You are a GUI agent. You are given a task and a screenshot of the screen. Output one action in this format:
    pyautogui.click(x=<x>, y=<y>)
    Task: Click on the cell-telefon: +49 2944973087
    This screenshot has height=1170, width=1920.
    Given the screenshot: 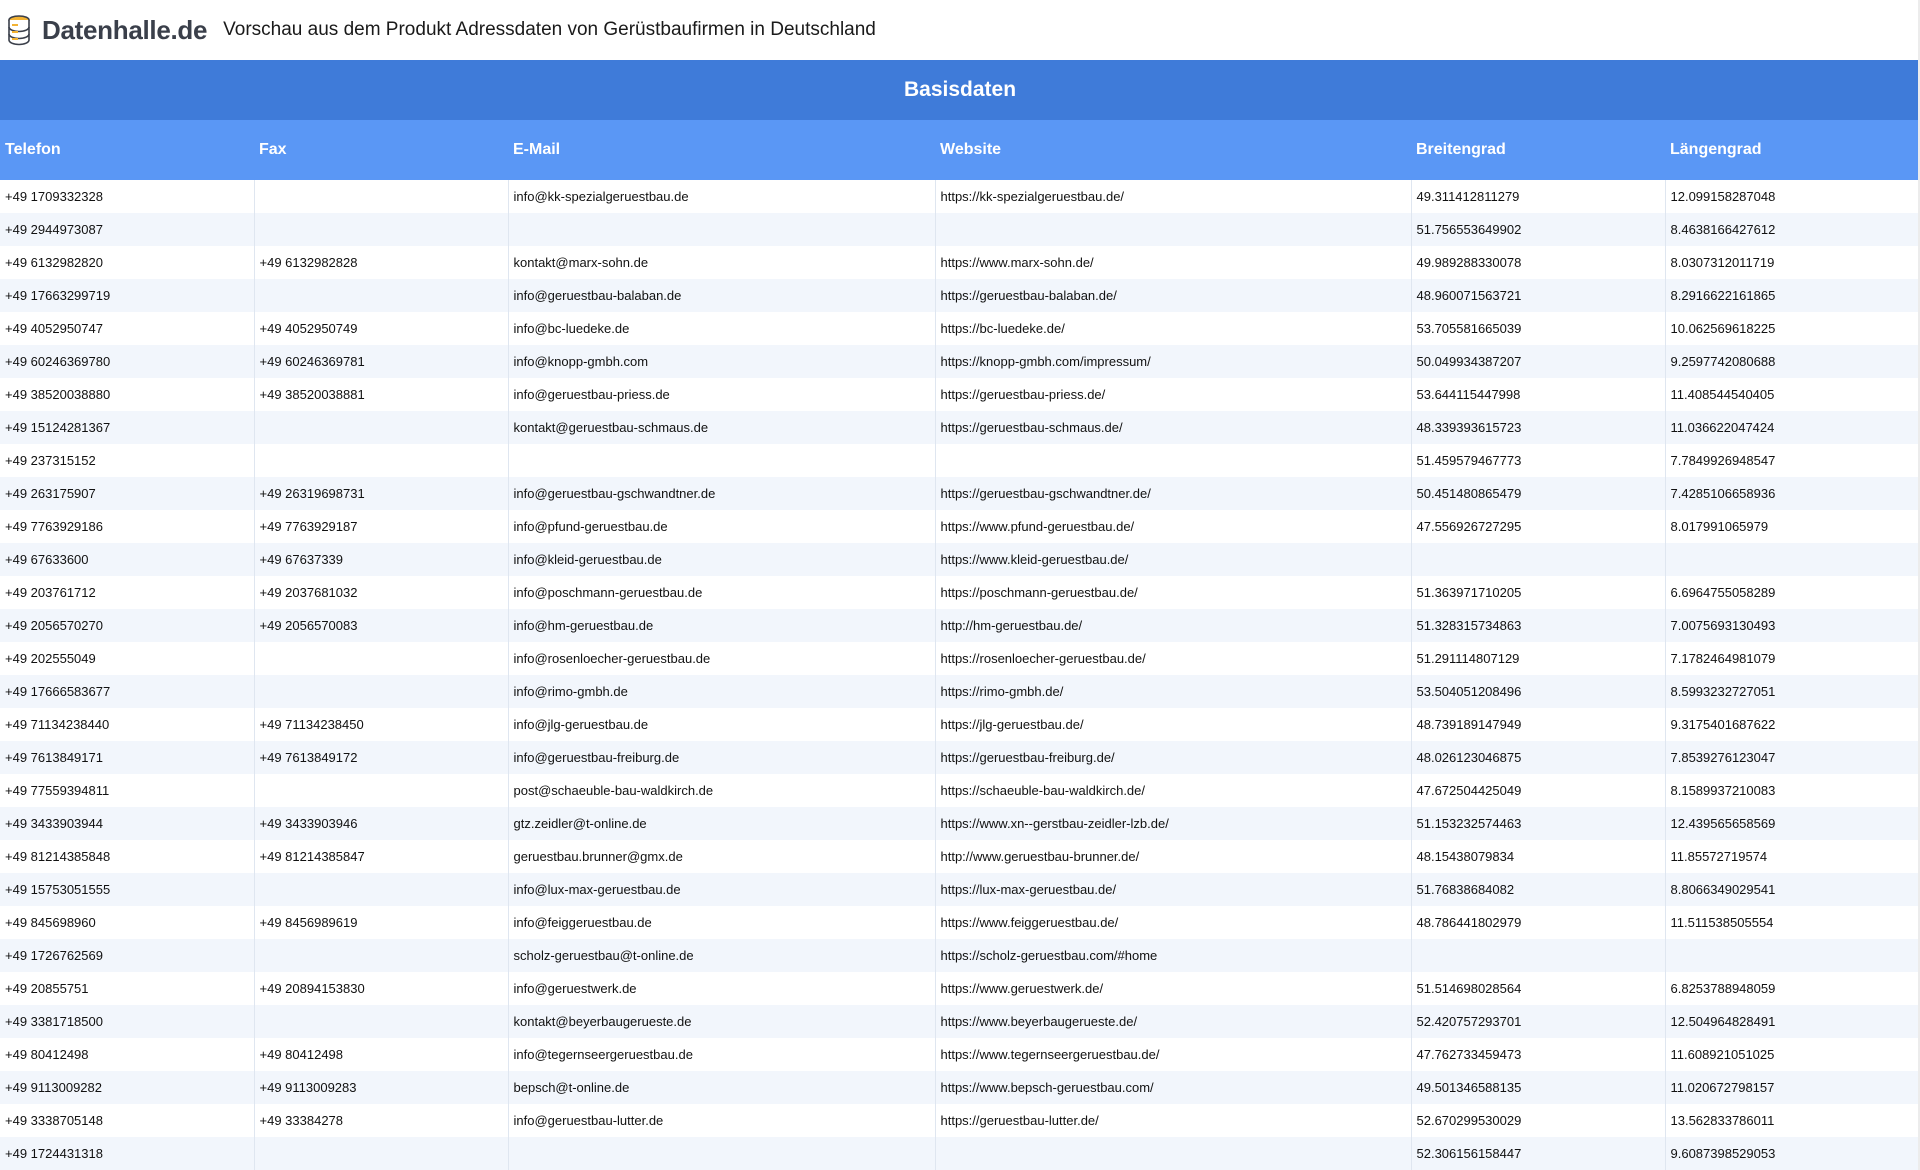 What is the action you would take?
    pyautogui.click(x=127, y=229)
    